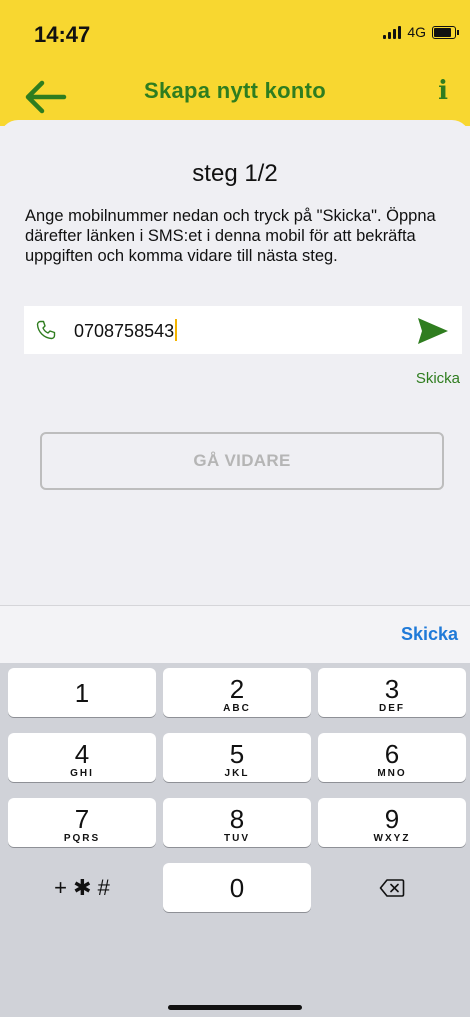  Describe the element at coordinates (235, 1007) in the screenshot. I see `home-indicator` at that location.